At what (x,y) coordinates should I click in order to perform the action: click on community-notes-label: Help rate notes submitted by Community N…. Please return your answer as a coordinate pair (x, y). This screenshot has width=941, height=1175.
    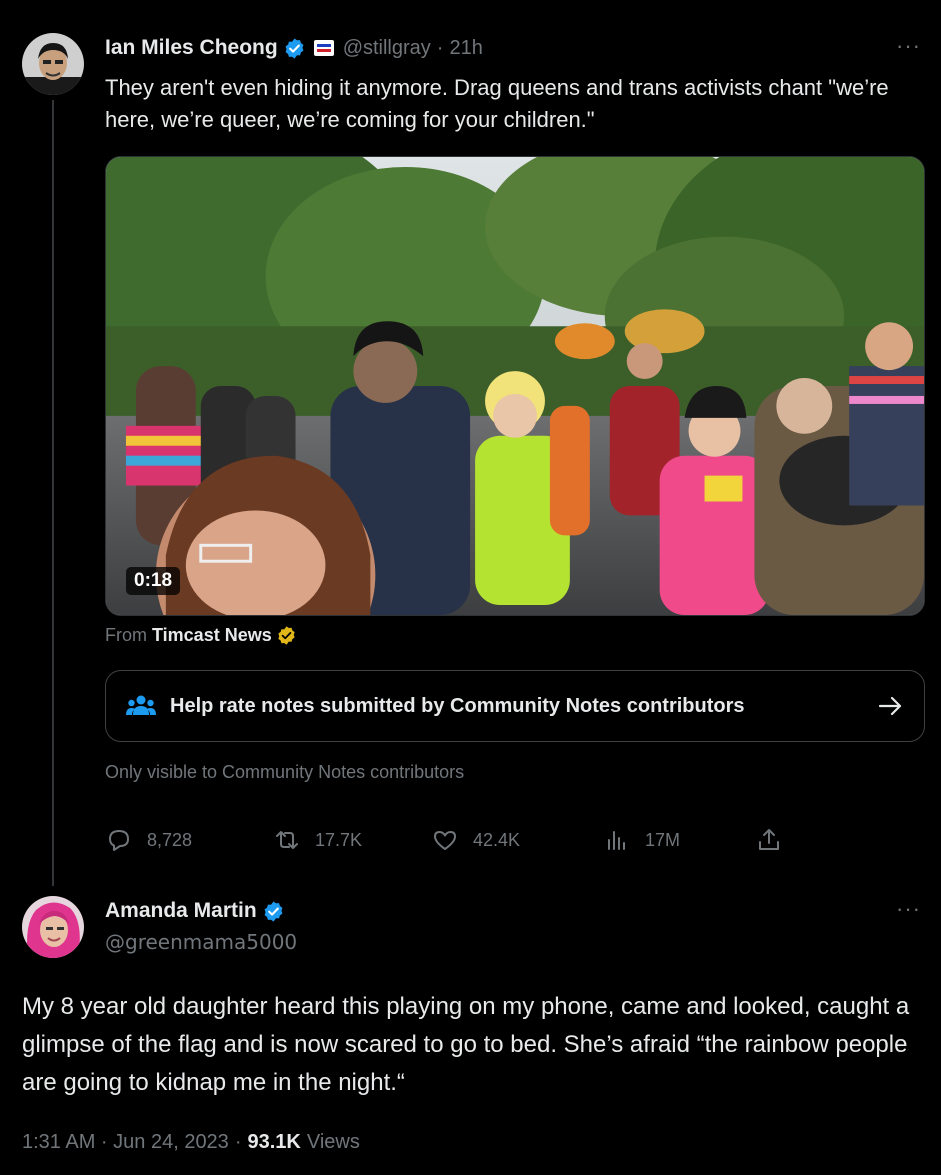
    Looking at the image, I should click on (524, 706).